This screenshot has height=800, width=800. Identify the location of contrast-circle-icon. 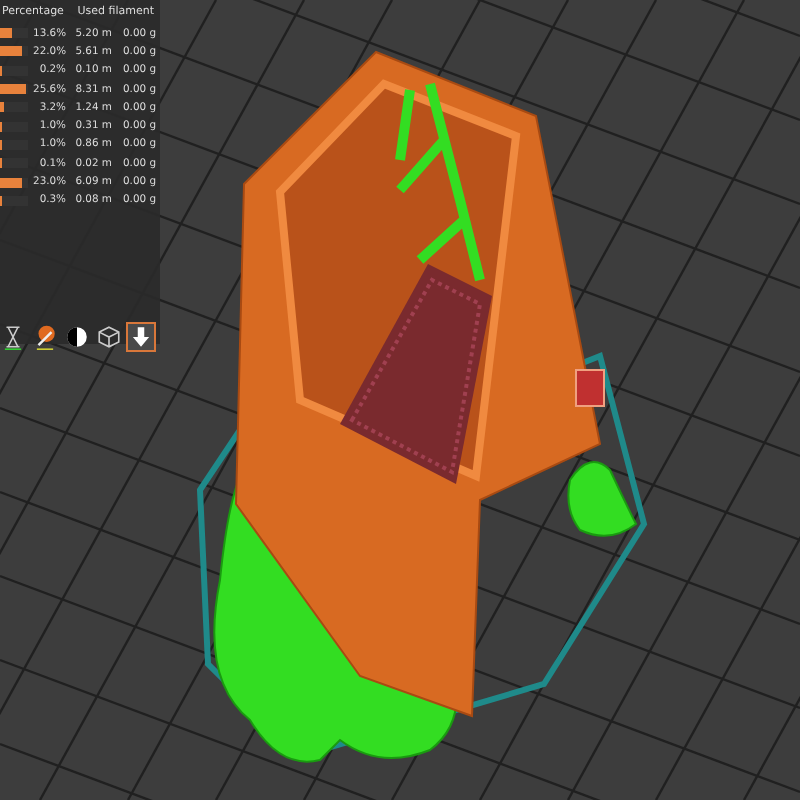
(77, 336).